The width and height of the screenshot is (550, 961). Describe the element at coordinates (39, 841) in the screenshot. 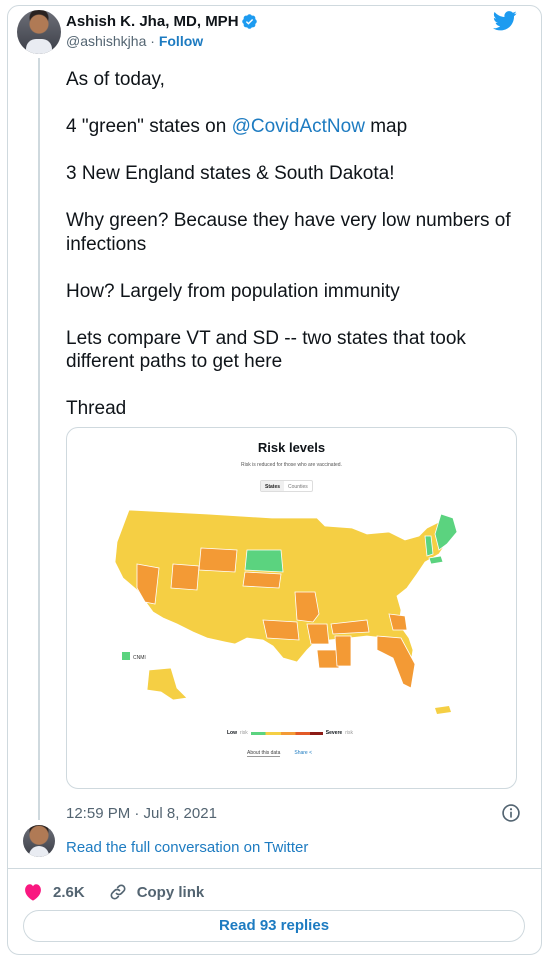

I see `conversation-avatar` at that location.